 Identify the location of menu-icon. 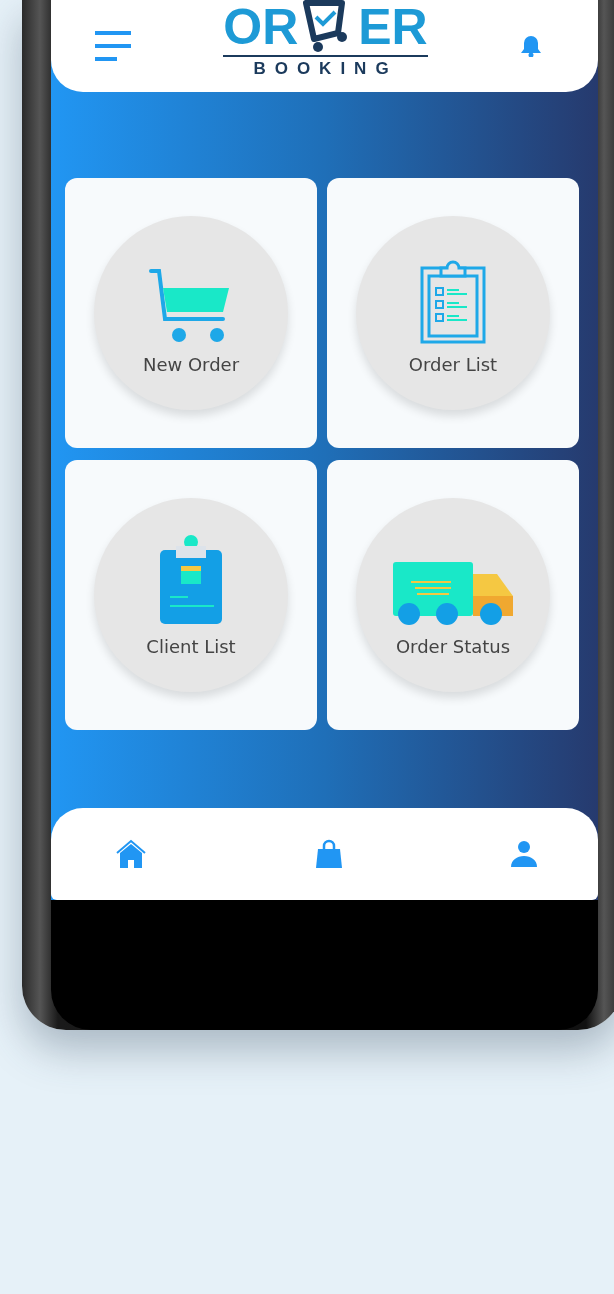
(113, 46).